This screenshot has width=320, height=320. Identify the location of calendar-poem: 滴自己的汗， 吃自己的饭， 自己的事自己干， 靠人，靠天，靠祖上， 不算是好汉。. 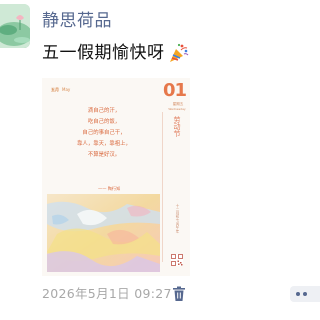
(104, 133).